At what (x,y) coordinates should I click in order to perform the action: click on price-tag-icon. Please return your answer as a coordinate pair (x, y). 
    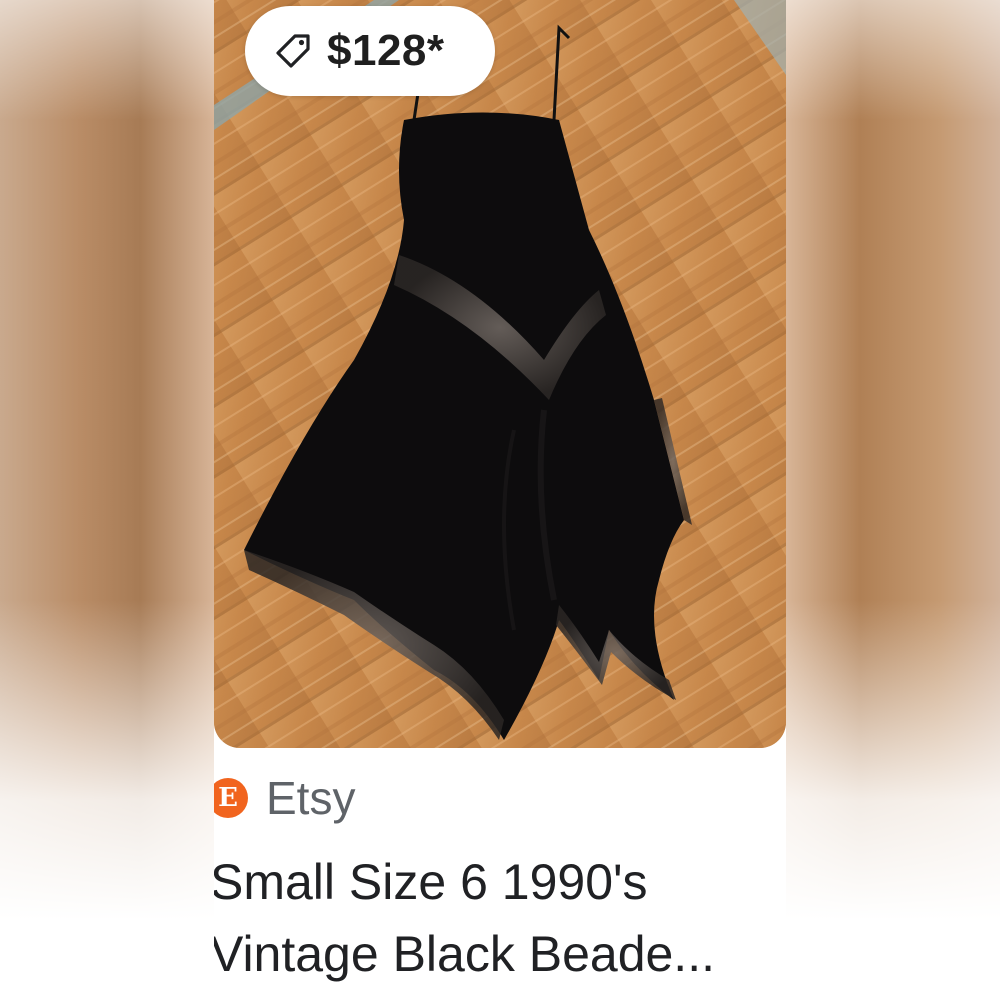
    Looking at the image, I should click on (293, 51).